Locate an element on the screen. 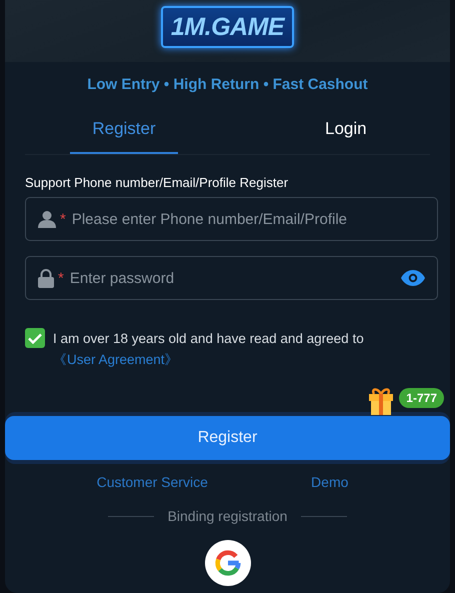 The width and height of the screenshot is (455, 593). check-icon is located at coordinates (35, 338).